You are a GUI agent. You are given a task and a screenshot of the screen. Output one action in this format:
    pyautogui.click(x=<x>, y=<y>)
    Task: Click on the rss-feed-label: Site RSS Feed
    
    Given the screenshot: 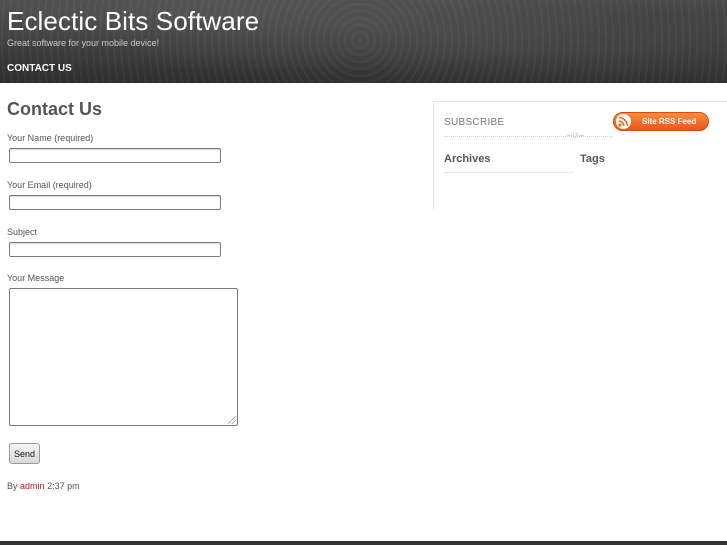 What is the action you would take?
    pyautogui.click(x=669, y=121)
    